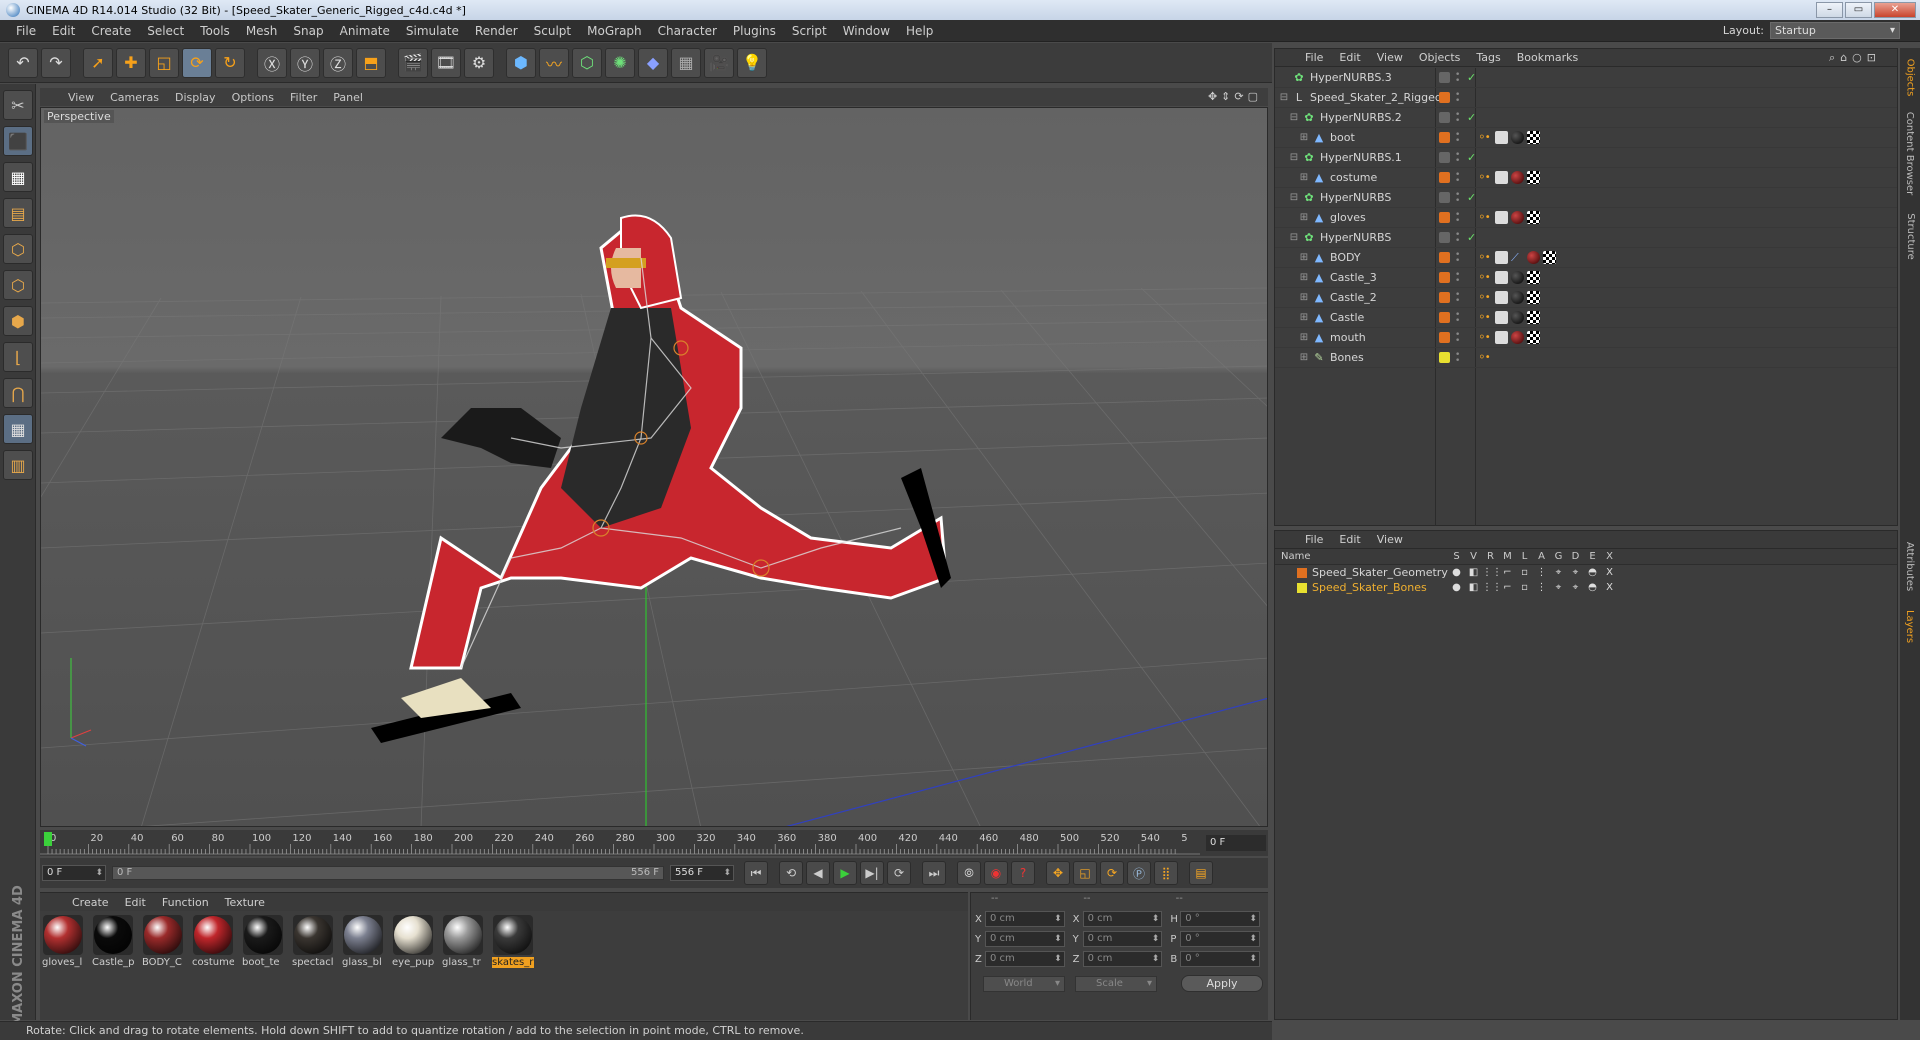  Describe the element at coordinates (1895, 10) in the screenshot. I see `close-button: ✕` at that location.